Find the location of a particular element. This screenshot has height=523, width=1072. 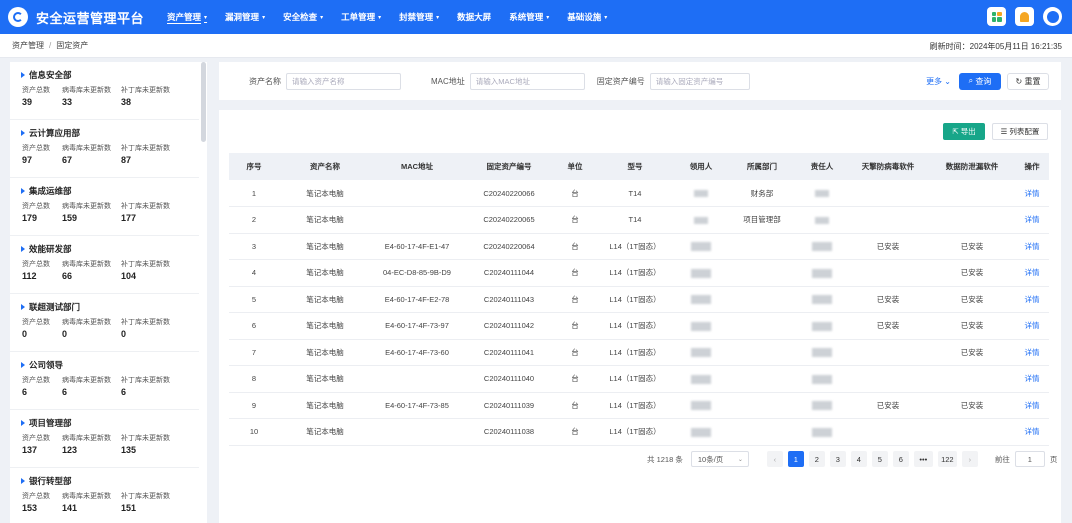

page-button: 2 is located at coordinates (816, 459).